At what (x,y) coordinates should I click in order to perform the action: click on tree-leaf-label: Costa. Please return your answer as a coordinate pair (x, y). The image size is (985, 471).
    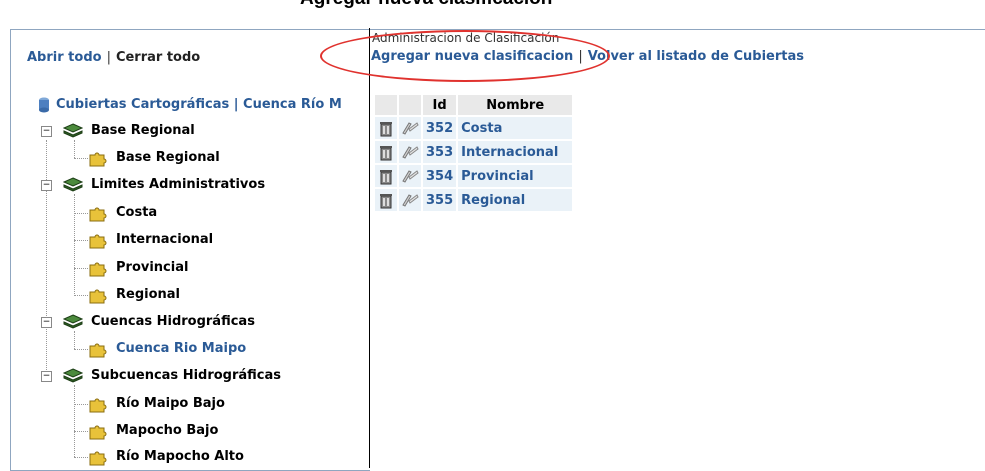
    Looking at the image, I should click on (137, 212).